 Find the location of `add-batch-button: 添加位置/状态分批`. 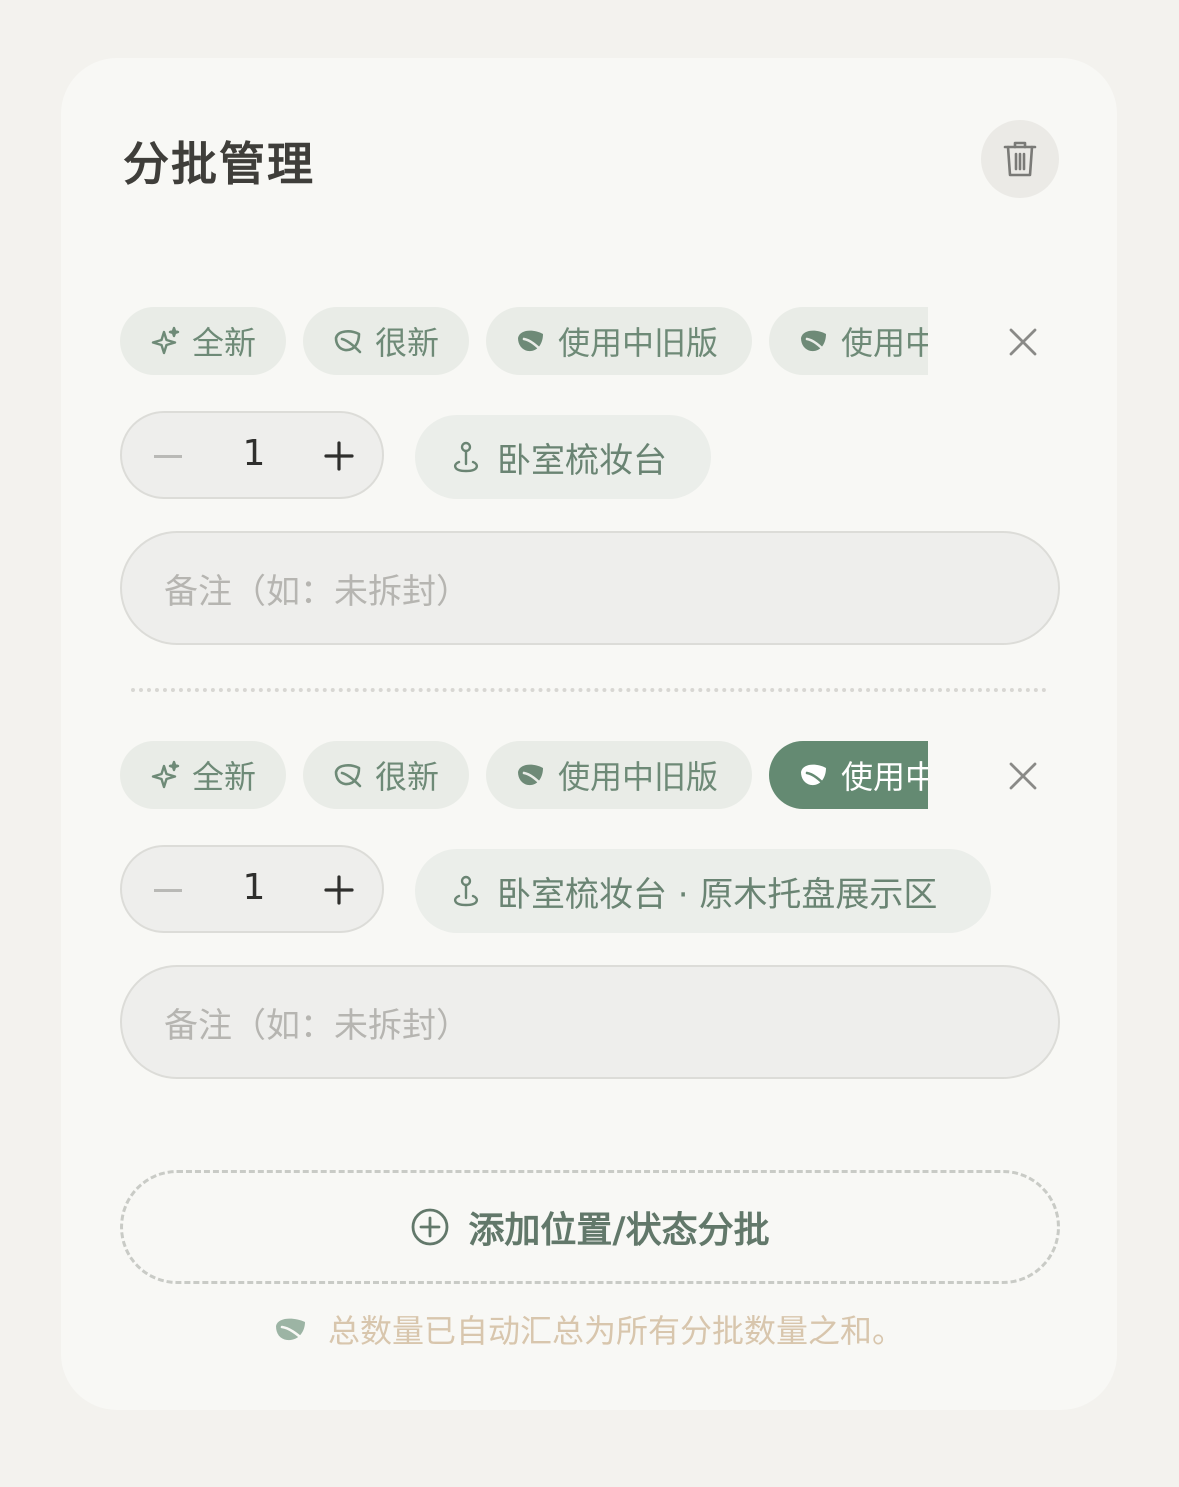

add-batch-button: 添加位置/状态分批 is located at coordinates (590, 1227).